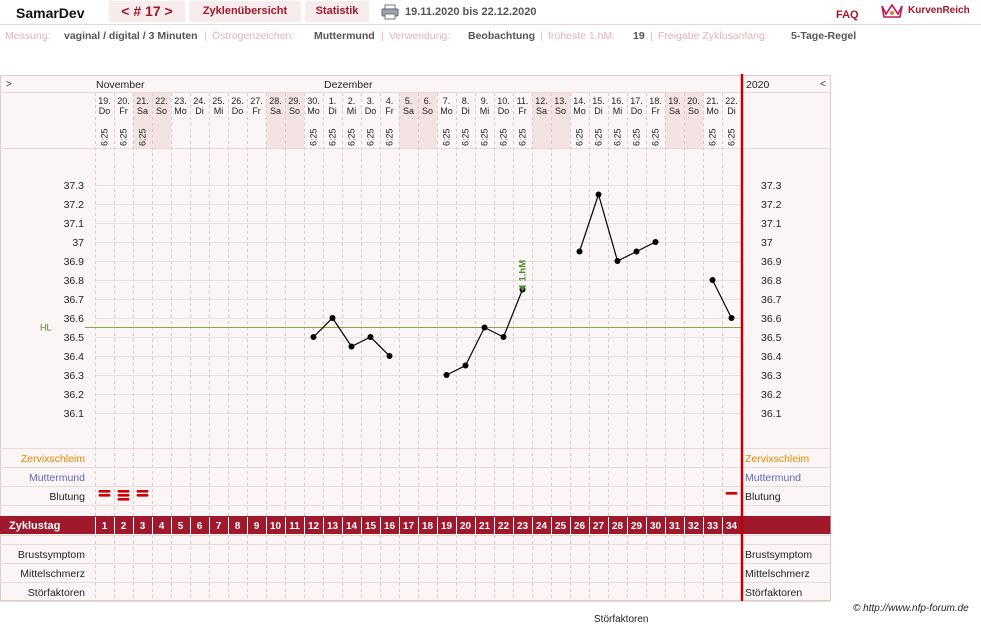 The height and width of the screenshot is (625, 981). Describe the element at coordinates (767, 243) in the screenshot. I see `y-tick-right: 37` at that location.